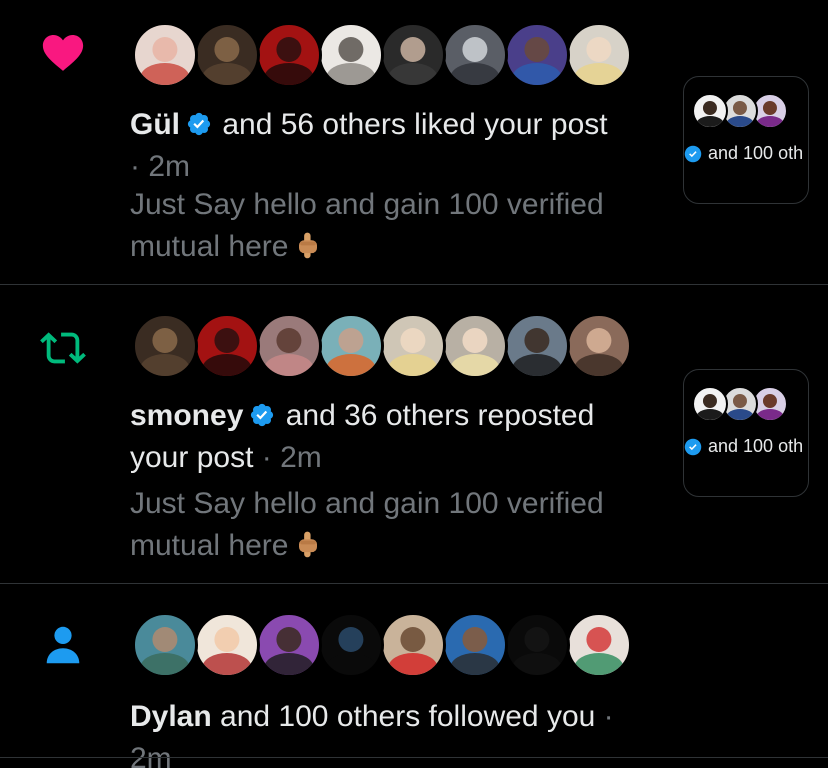 The image size is (828, 768). What do you see at coordinates (171, 716) in the screenshot?
I see `actor-name: Dylan` at bounding box center [171, 716].